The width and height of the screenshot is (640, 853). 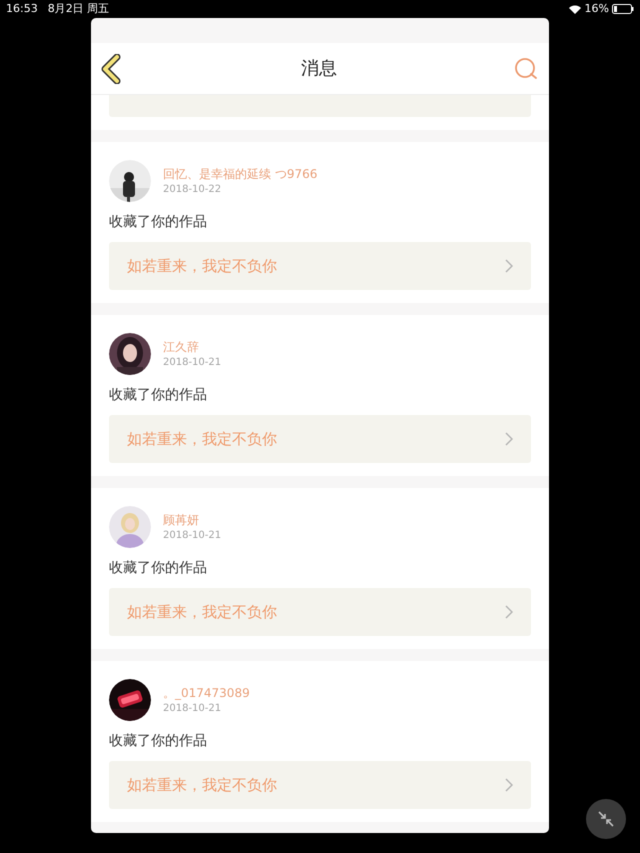 I want to click on user-name: 顾苒妍, so click(x=181, y=520).